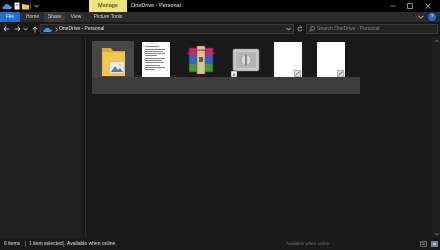 Image resolution: width=440 pixels, height=250 pixels. What do you see at coordinates (108, 17) in the screenshot?
I see `tab-picture-tools: Picture Tools` at bounding box center [108, 17].